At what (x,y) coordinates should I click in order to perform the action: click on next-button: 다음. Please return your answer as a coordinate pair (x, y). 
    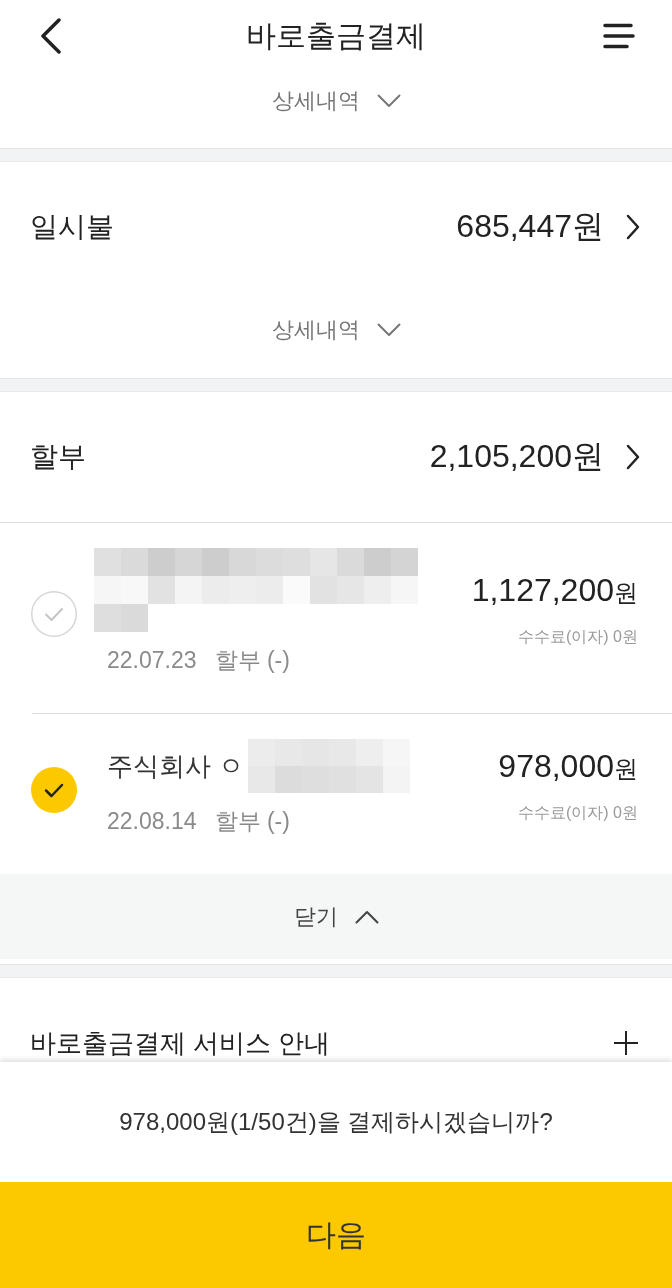
    Looking at the image, I should click on (336, 1235).